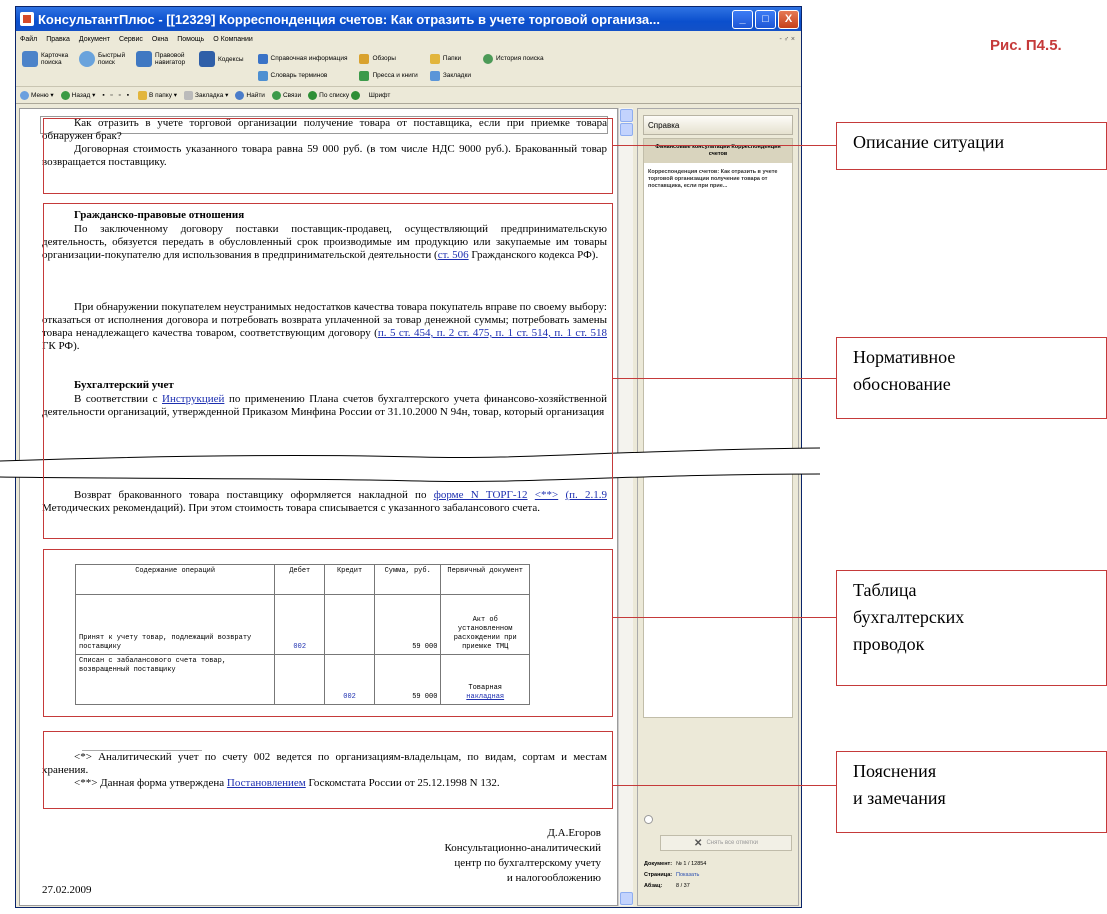 The image size is (1107, 914). Describe the element at coordinates (724, 785) in the screenshot. I see `leader-notes` at that location.